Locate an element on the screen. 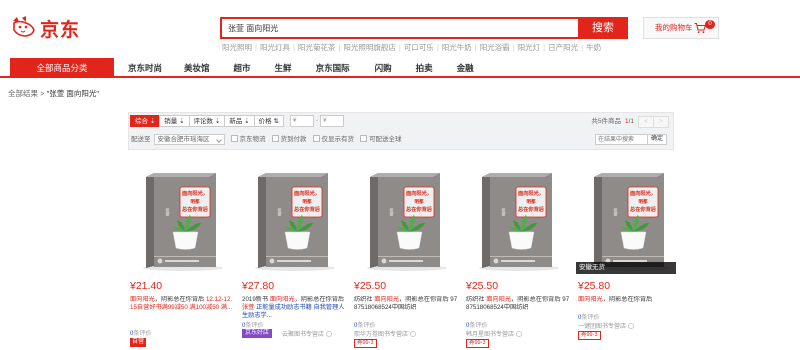 The width and height of the screenshot is (800, 350). nav-item-supermarket: 超市 is located at coordinates (242, 68).